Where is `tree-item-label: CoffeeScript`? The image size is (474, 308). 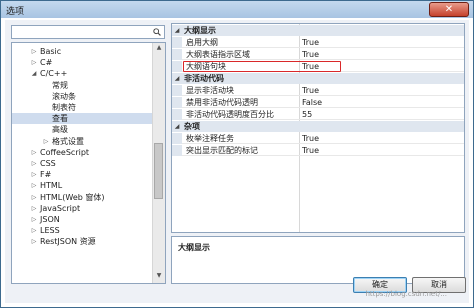
tree-item-label: CoffeeScript is located at coordinates (65, 152).